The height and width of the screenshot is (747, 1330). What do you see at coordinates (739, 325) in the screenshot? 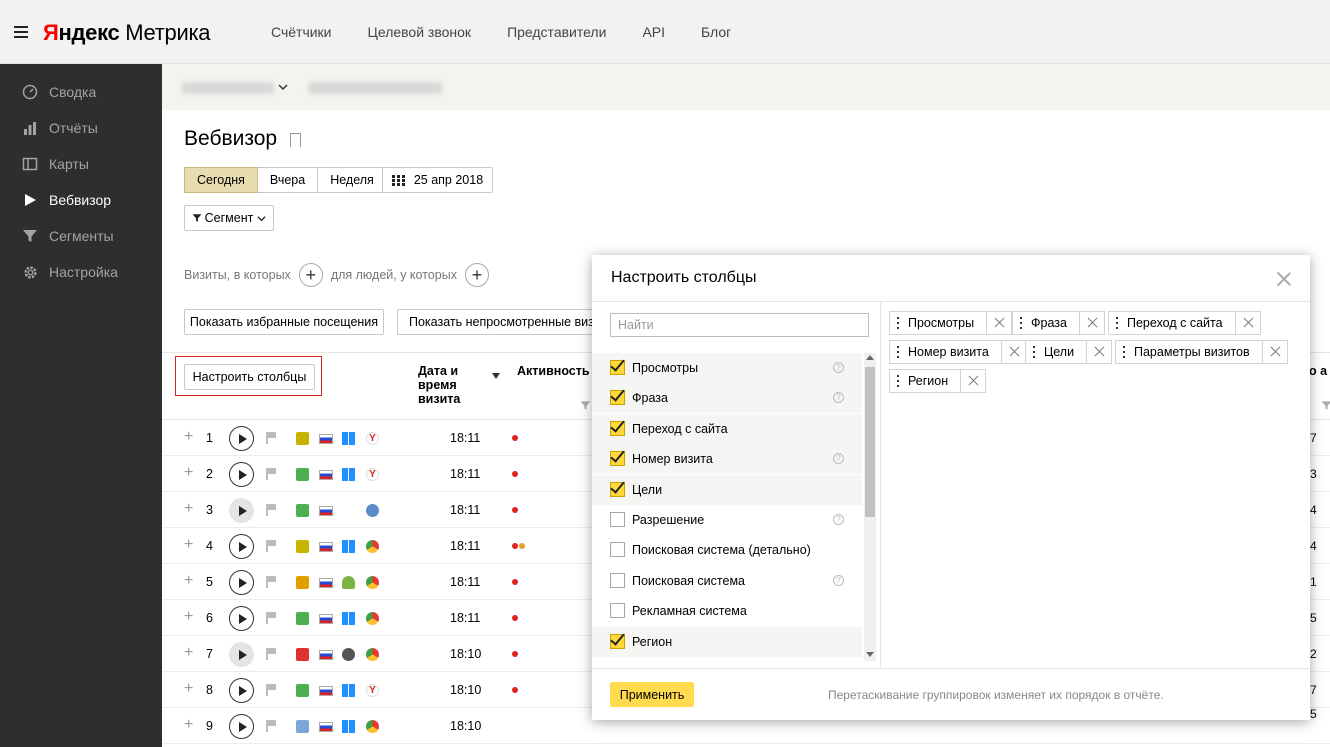
I see `search-input: Найти` at bounding box center [739, 325].